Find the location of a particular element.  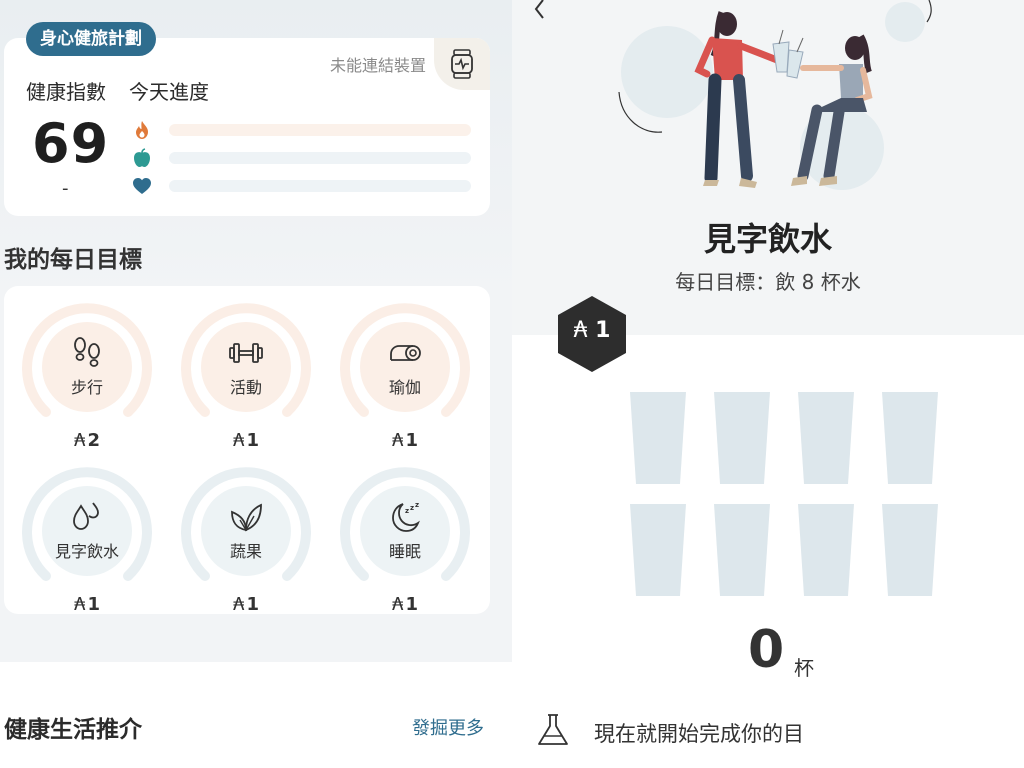

goal-name: 見字飲水 is located at coordinates (86, 551).